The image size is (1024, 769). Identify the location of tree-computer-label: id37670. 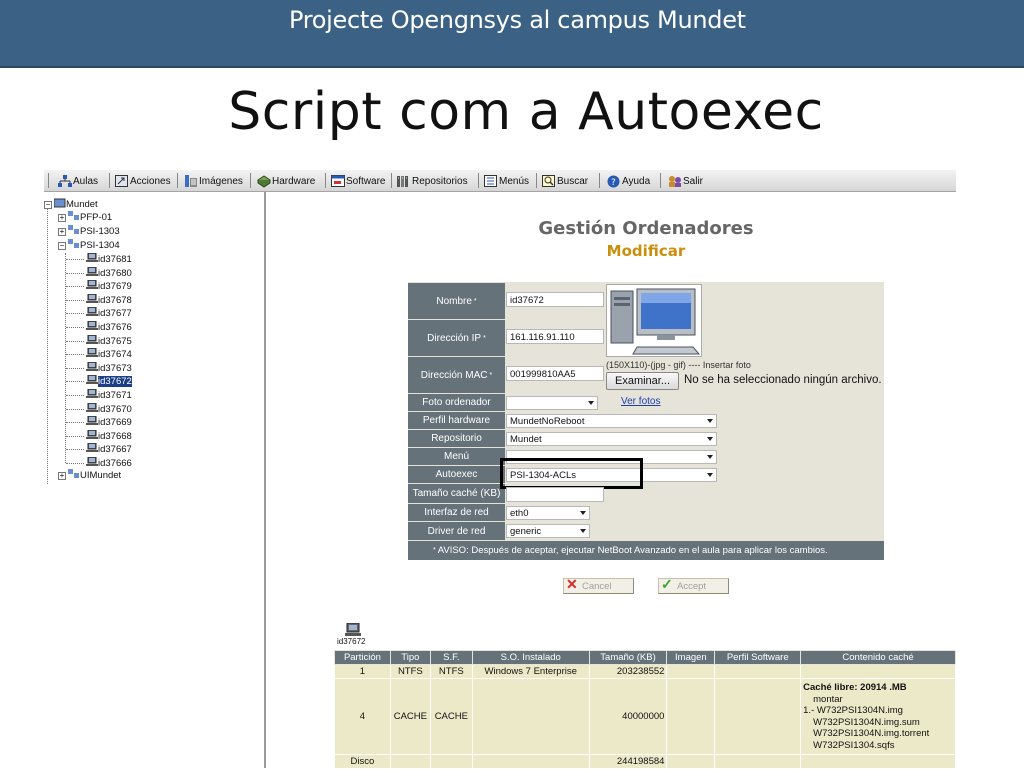
(115, 409).